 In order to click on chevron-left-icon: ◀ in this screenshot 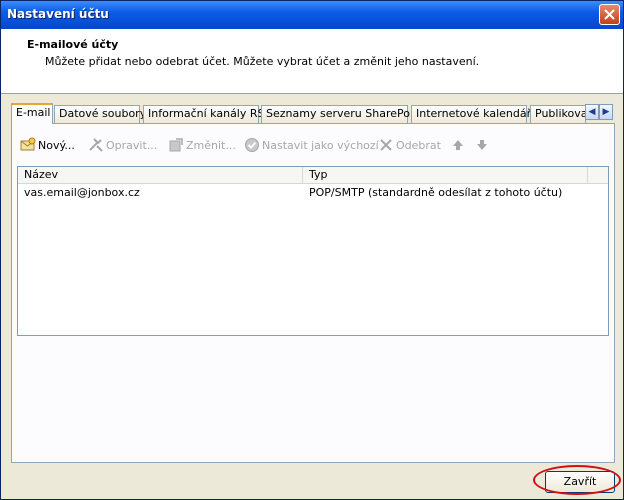, I will do `click(592, 112)`.